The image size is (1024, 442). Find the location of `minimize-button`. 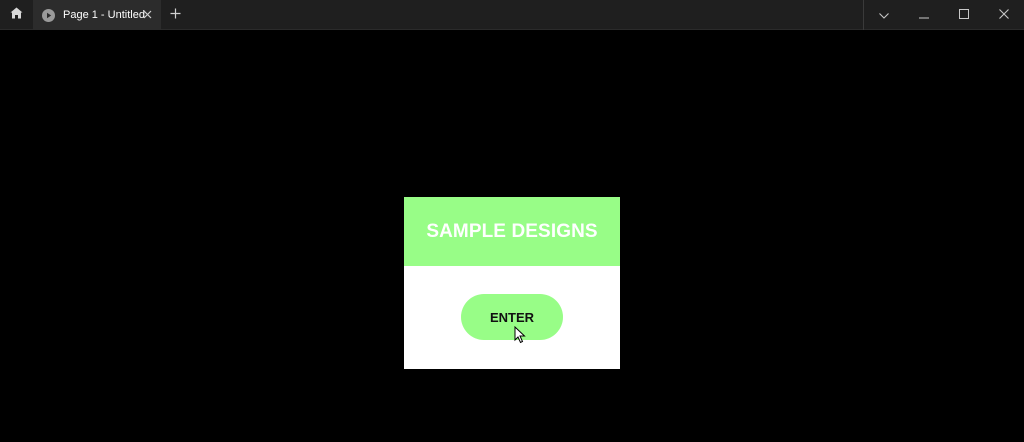

minimize-button is located at coordinates (924, 15).